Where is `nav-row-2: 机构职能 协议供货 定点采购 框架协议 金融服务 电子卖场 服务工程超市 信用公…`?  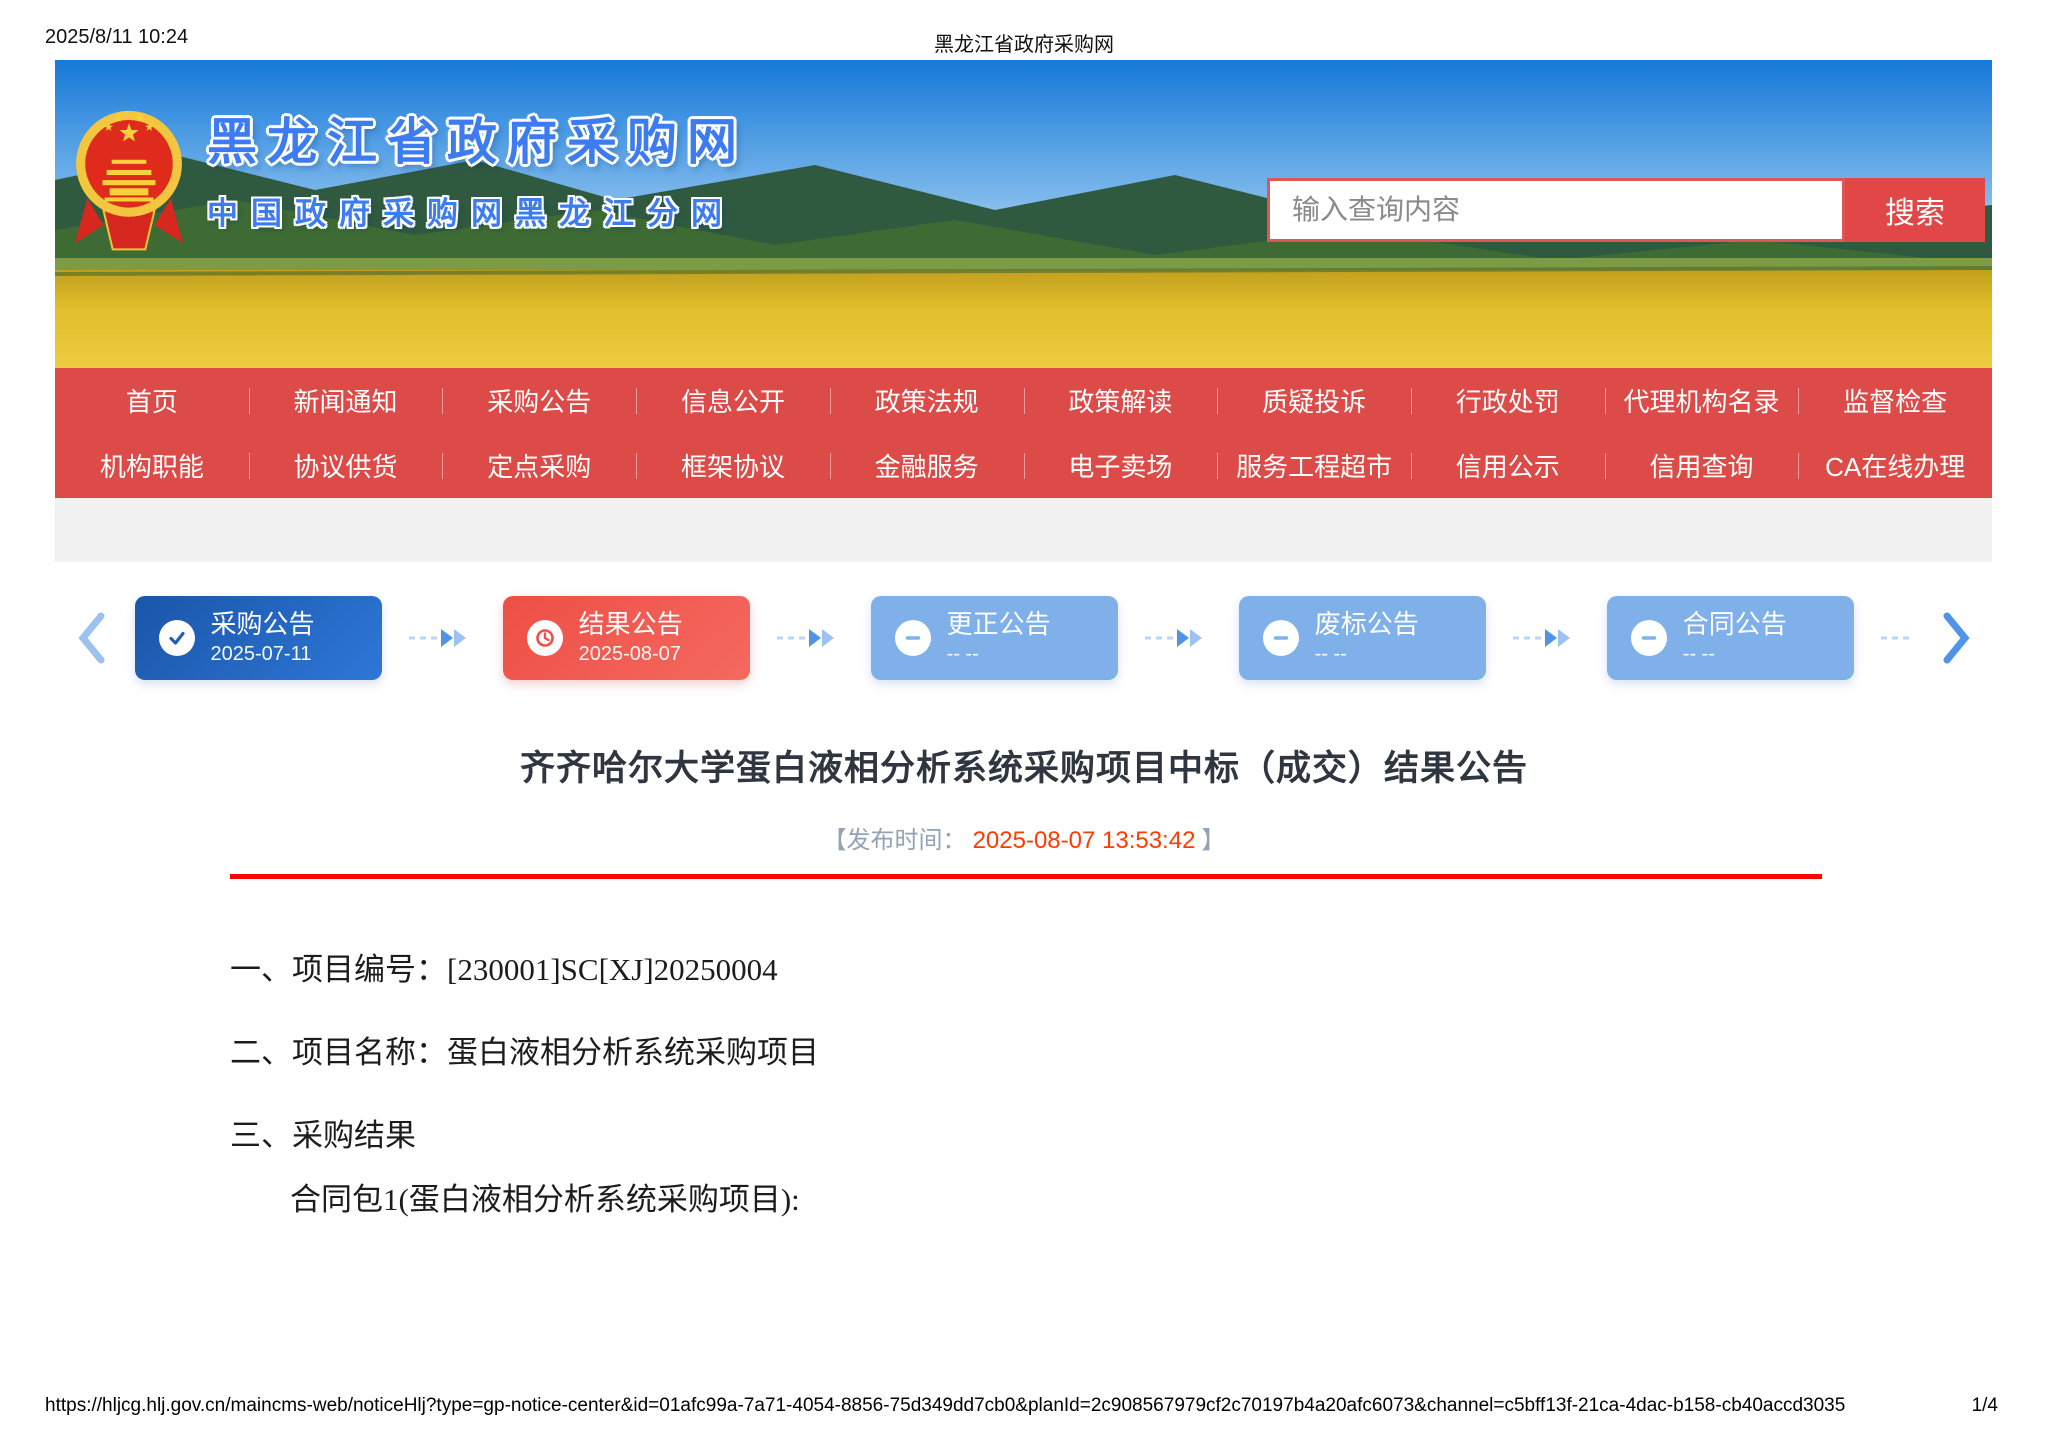 nav-row-2: 机构职能 协议供货 定点采购 框架协议 金融服务 电子卖场 服务工程超市 信用公… is located at coordinates (1023, 465).